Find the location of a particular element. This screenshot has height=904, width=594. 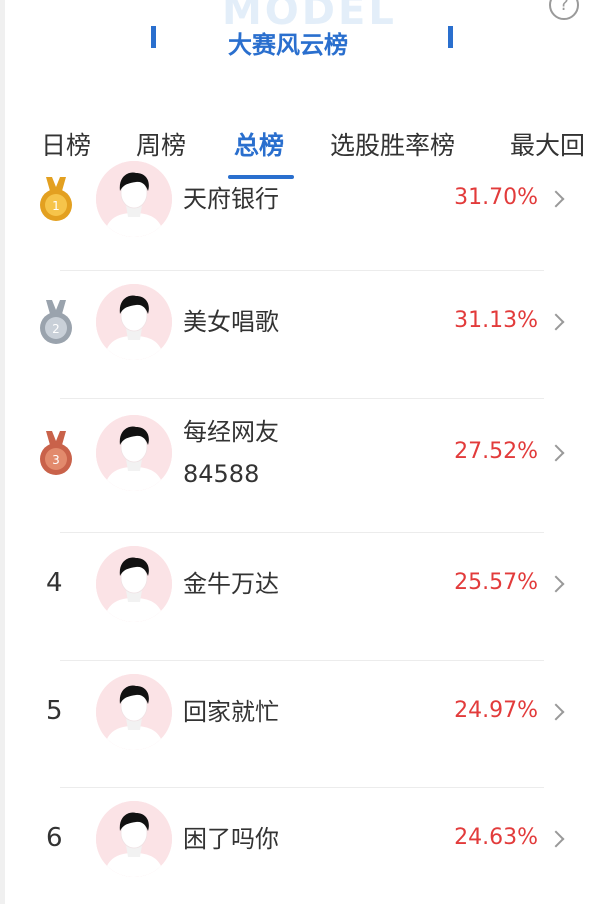

gold-medal-icon: 1 is located at coordinates (56, 199).